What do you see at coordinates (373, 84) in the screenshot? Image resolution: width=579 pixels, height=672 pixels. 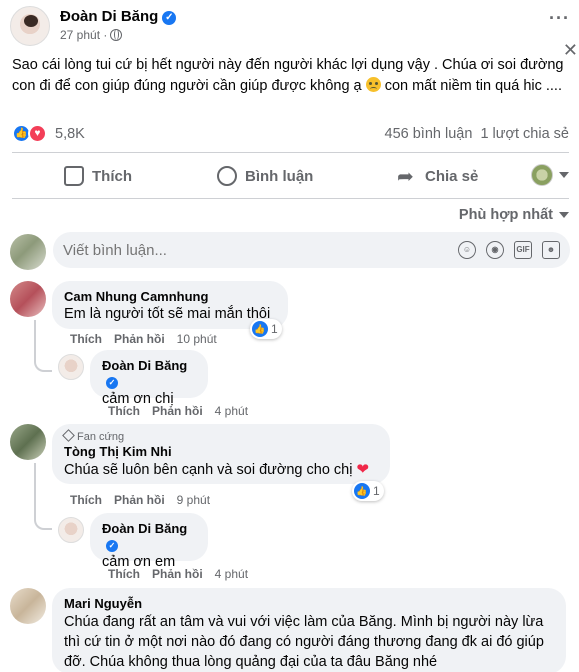 I see `sad-face-emoji-icon` at bounding box center [373, 84].